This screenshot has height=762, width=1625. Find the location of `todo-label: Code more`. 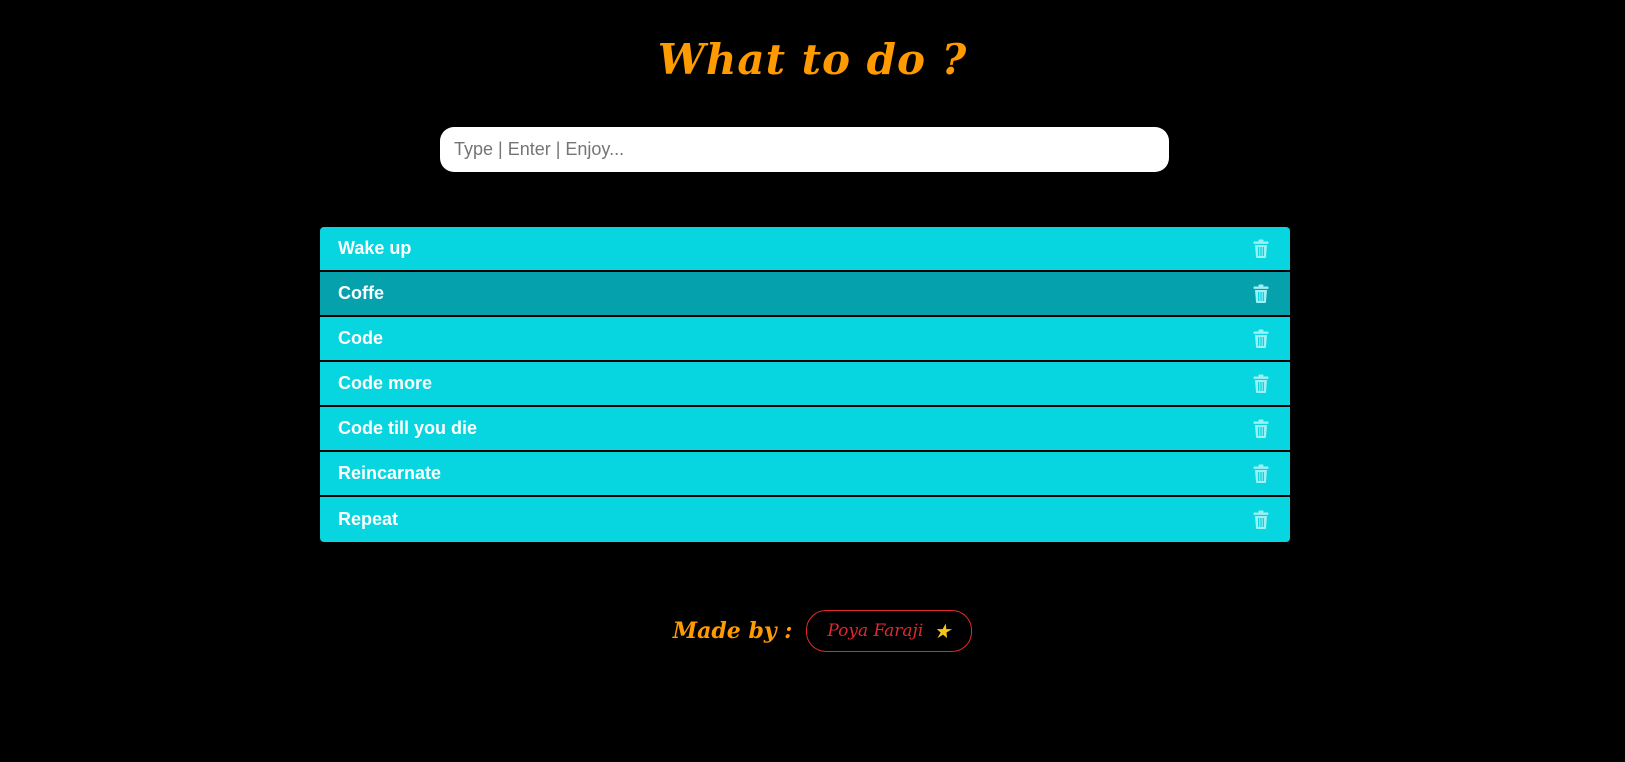

todo-label: Code more is located at coordinates (385, 383).